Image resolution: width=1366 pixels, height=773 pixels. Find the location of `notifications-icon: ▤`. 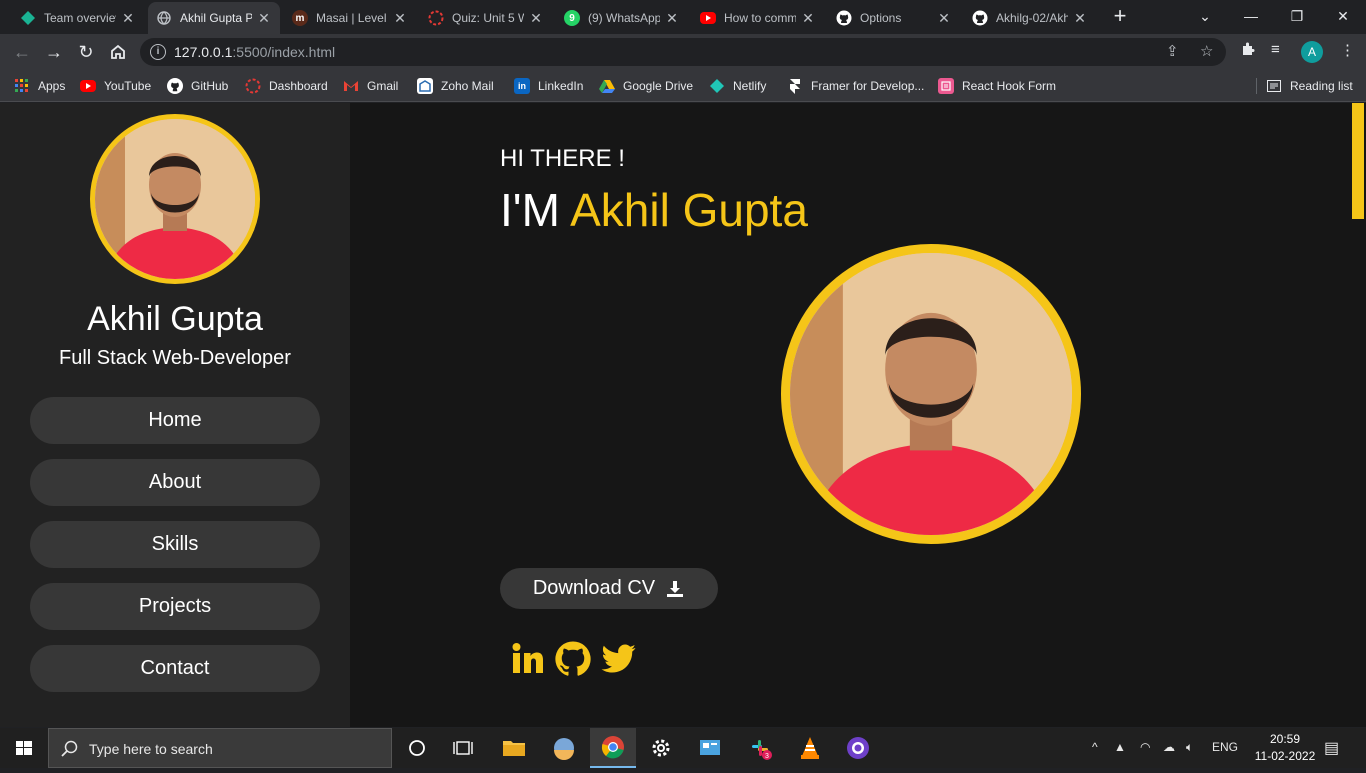

notifications-icon: ▤ is located at coordinates (1331, 748).